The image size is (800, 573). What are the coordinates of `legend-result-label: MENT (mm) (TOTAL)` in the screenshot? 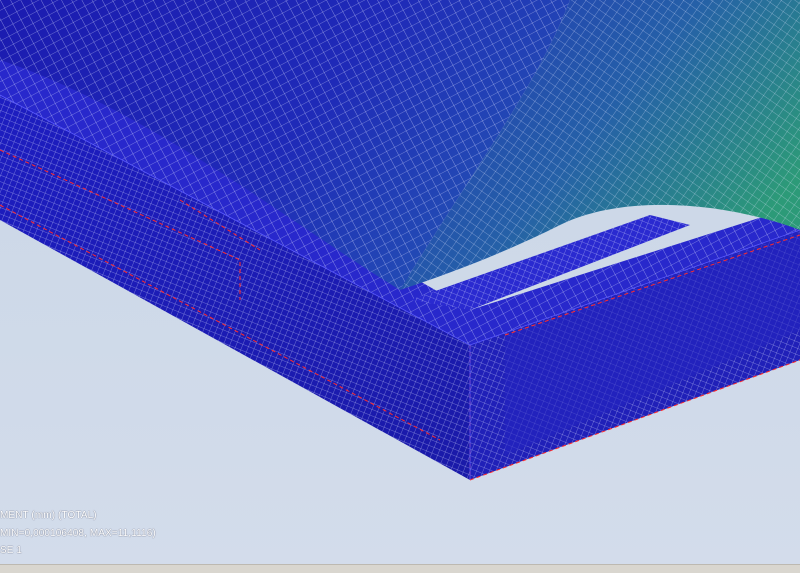 It's located at (48, 515).